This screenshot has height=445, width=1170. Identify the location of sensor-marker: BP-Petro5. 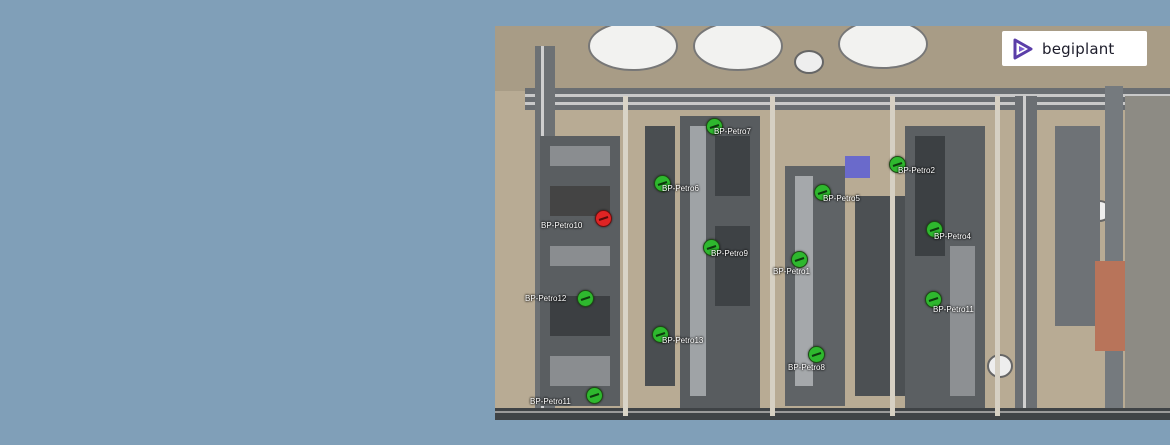
(837, 193).